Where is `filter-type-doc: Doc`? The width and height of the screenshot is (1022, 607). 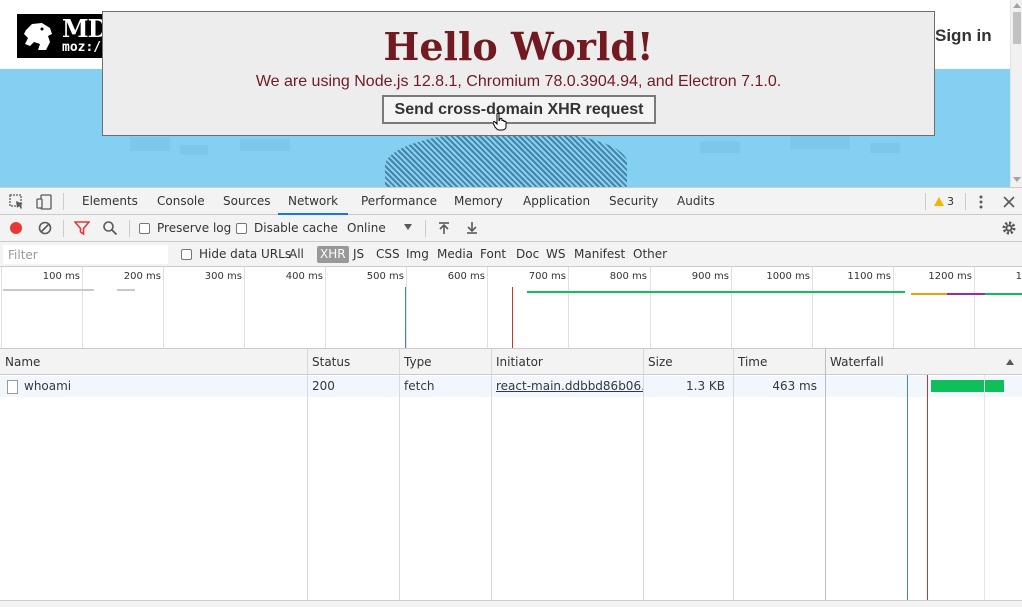
filter-type-doc: Doc is located at coordinates (527, 254).